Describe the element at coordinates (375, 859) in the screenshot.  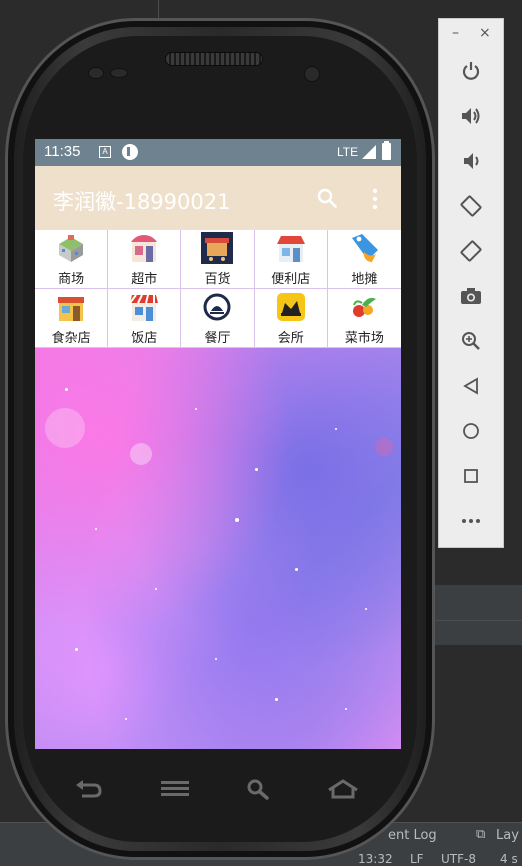
I see `ide-status-time: 13:32` at that location.